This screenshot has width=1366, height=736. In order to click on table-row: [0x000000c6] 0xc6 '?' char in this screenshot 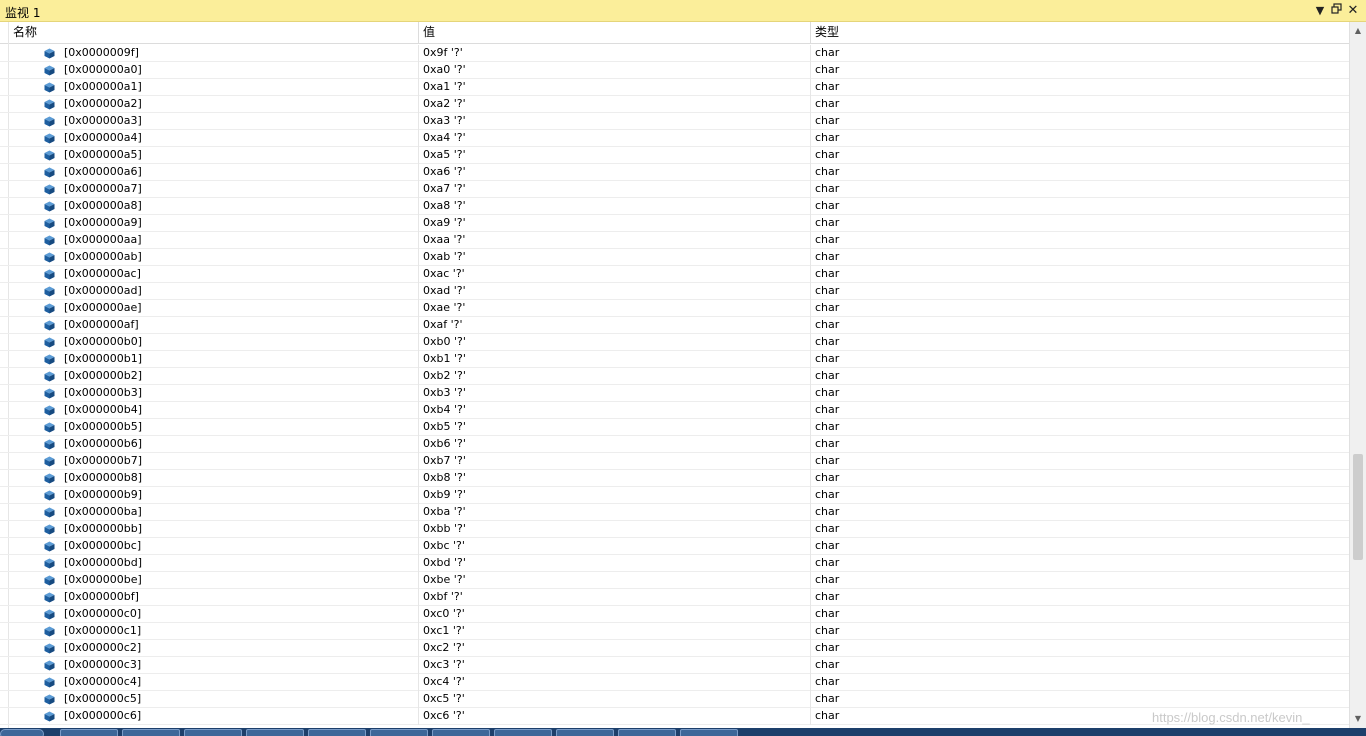, I will do `click(674, 716)`.